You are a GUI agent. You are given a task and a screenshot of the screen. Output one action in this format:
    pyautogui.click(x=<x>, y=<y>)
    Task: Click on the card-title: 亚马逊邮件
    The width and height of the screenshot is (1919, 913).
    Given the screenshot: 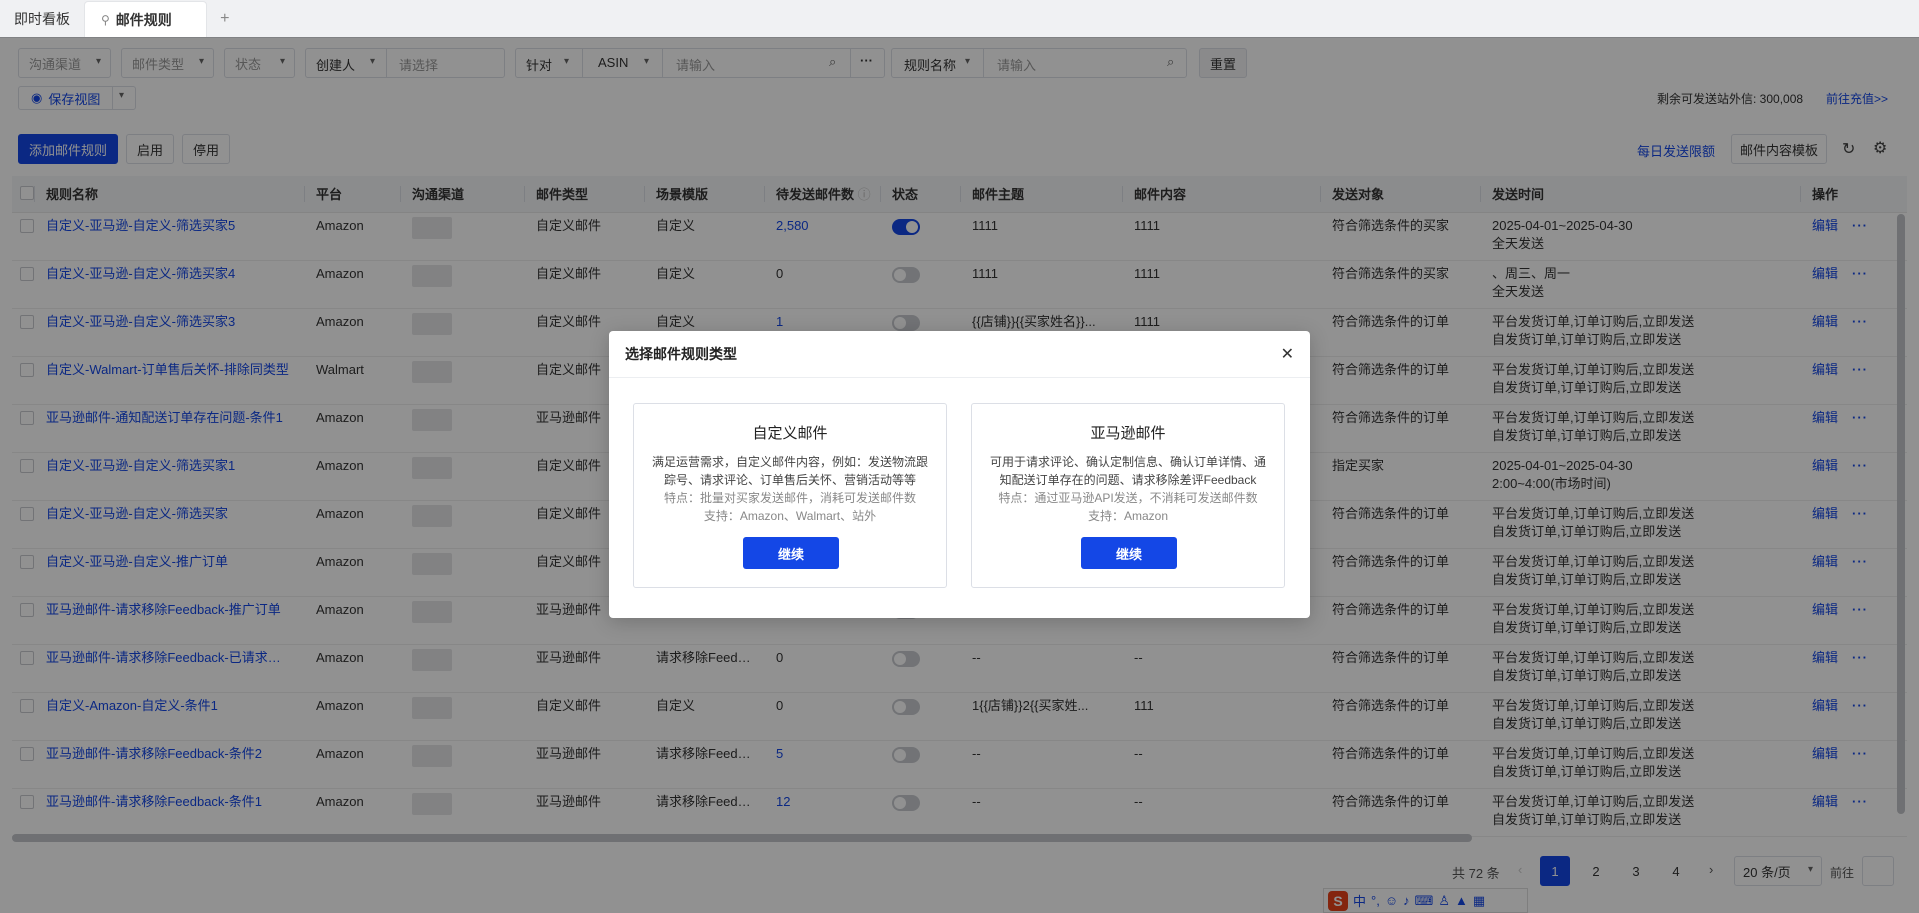 What is the action you would take?
    pyautogui.click(x=1128, y=433)
    